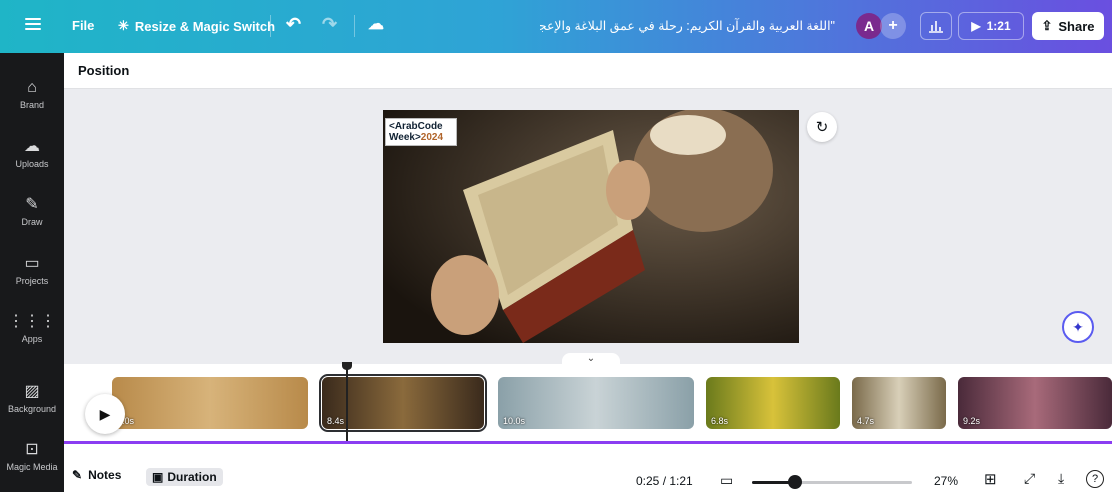  Describe the element at coordinates (869, 26) in the screenshot. I see `avatar: A` at that location.